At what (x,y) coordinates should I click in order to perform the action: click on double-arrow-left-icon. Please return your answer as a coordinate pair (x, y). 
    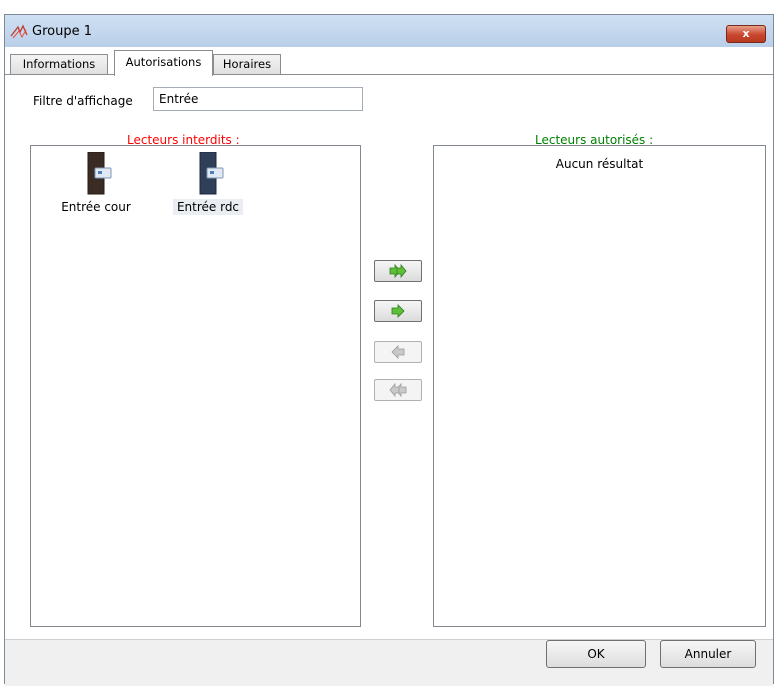
    Looking at the image, I should click on (398, 390).